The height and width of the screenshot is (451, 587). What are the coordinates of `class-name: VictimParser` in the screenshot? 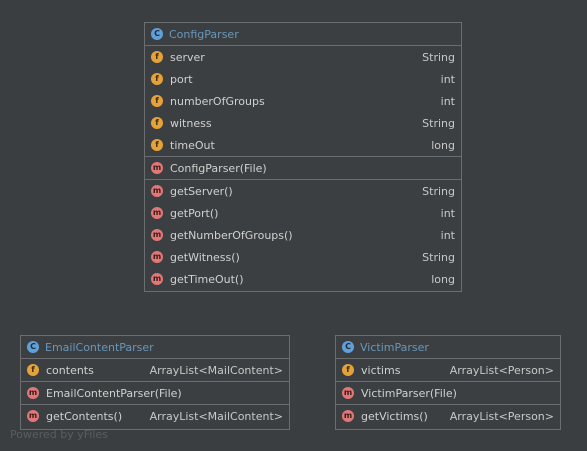 It's located at (394, 347).